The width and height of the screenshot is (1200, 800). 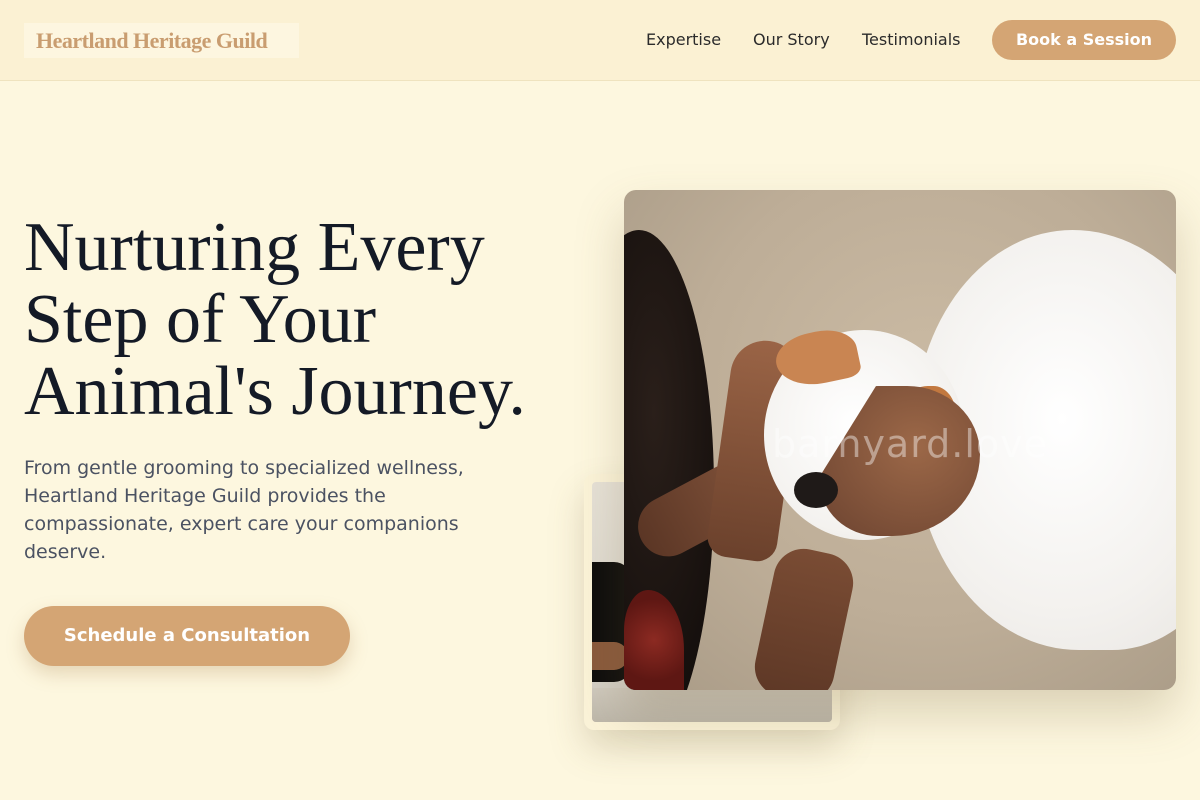 I want to click on schedule-consultation-button: Schedule a Consultation, so click(x=187, y=636).